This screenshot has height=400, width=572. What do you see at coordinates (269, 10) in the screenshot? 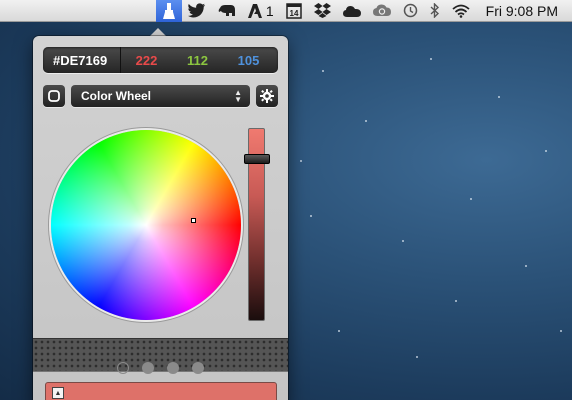
I see `adobe-badge: 1` at bounding box center [269, 10].